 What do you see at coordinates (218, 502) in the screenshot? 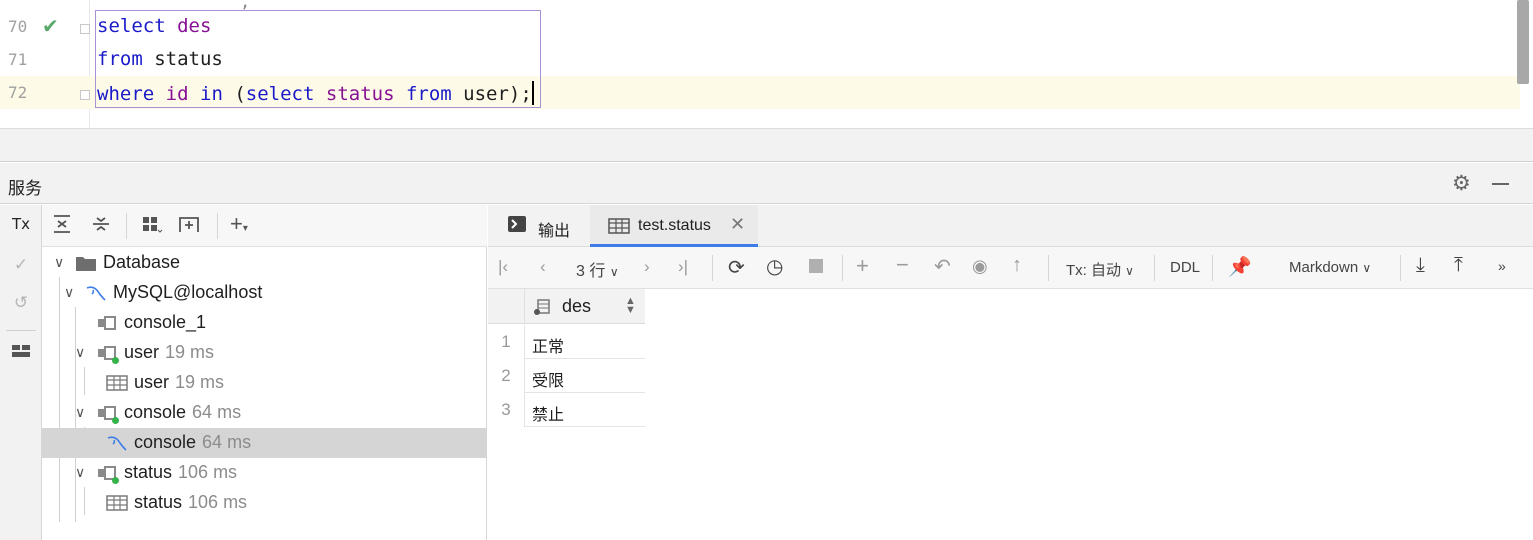
I see `tree-item-duration: 106 ms` at bounding box center [218, 502].